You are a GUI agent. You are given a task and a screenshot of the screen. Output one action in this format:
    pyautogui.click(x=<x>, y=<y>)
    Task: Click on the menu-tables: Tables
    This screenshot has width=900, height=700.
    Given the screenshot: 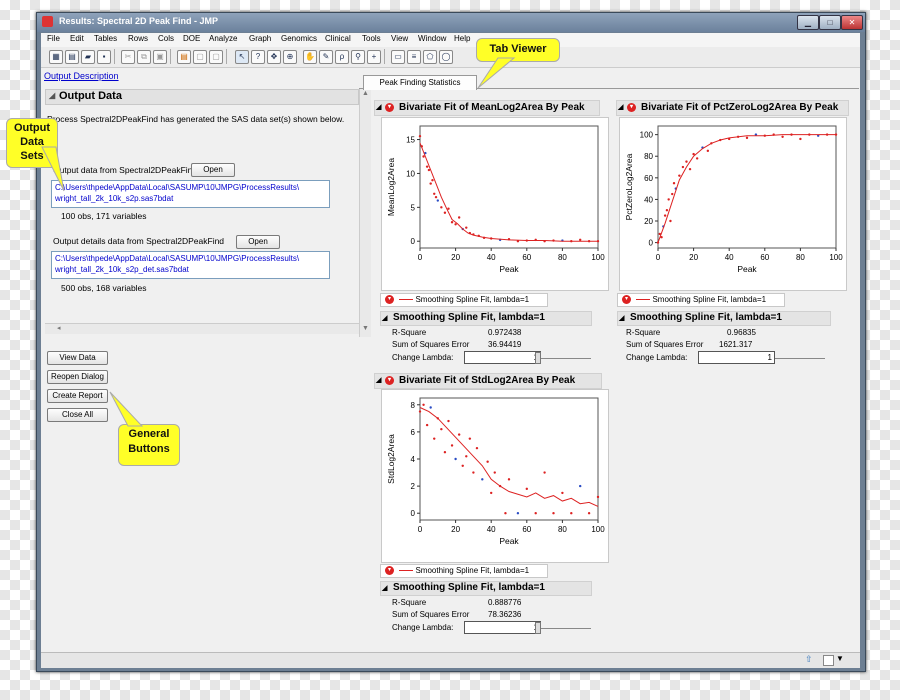 What is the action you would take?
    pyautogui.click(x=105, y=38)
    